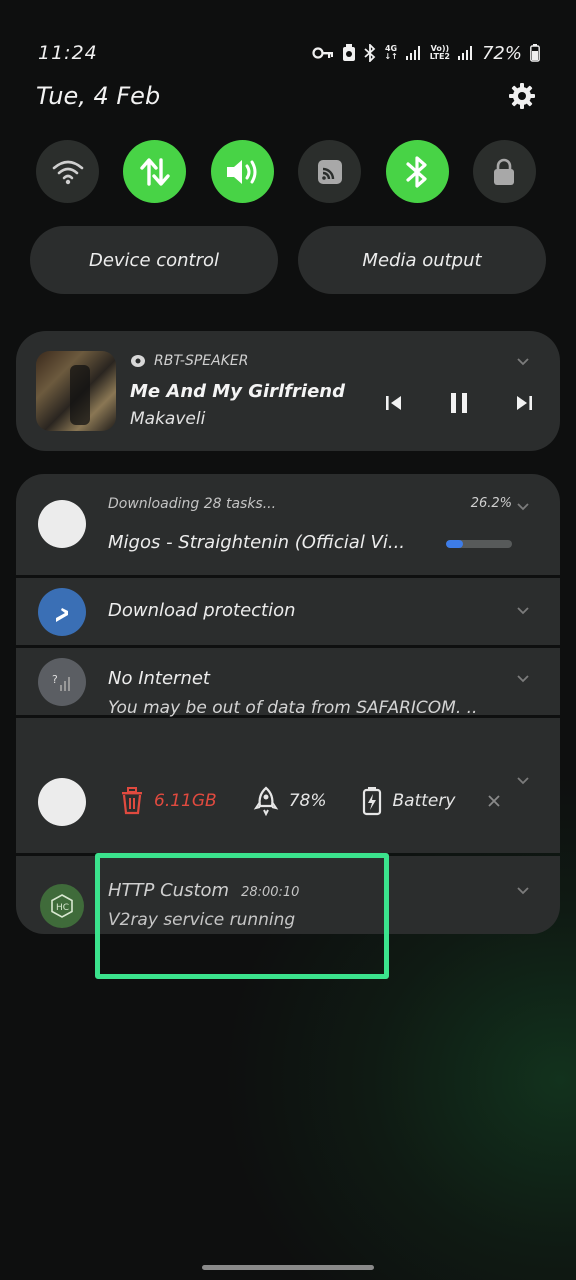 Image resolution: width=576 pixels, height=1280 pixels. Describe the element at coordinates (154, 260) in the screenshot. I see `device-control-button: Device control` at that location.